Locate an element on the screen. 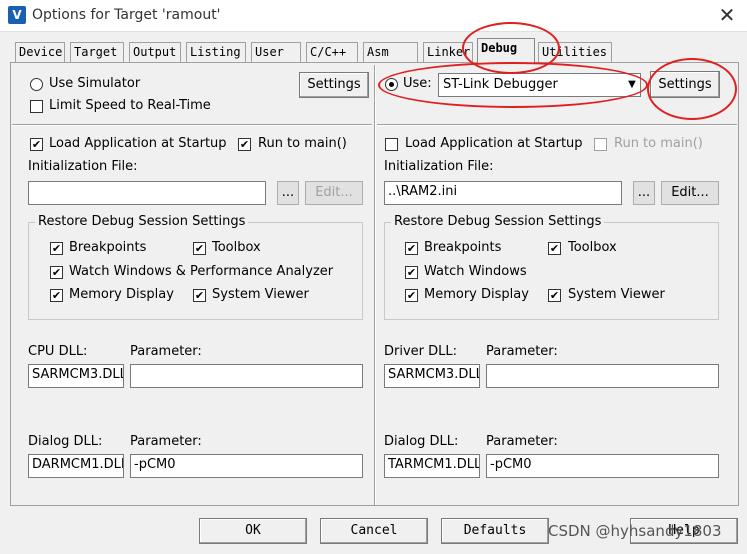  tab-listing: Listing is located at coordinates (216, 52).